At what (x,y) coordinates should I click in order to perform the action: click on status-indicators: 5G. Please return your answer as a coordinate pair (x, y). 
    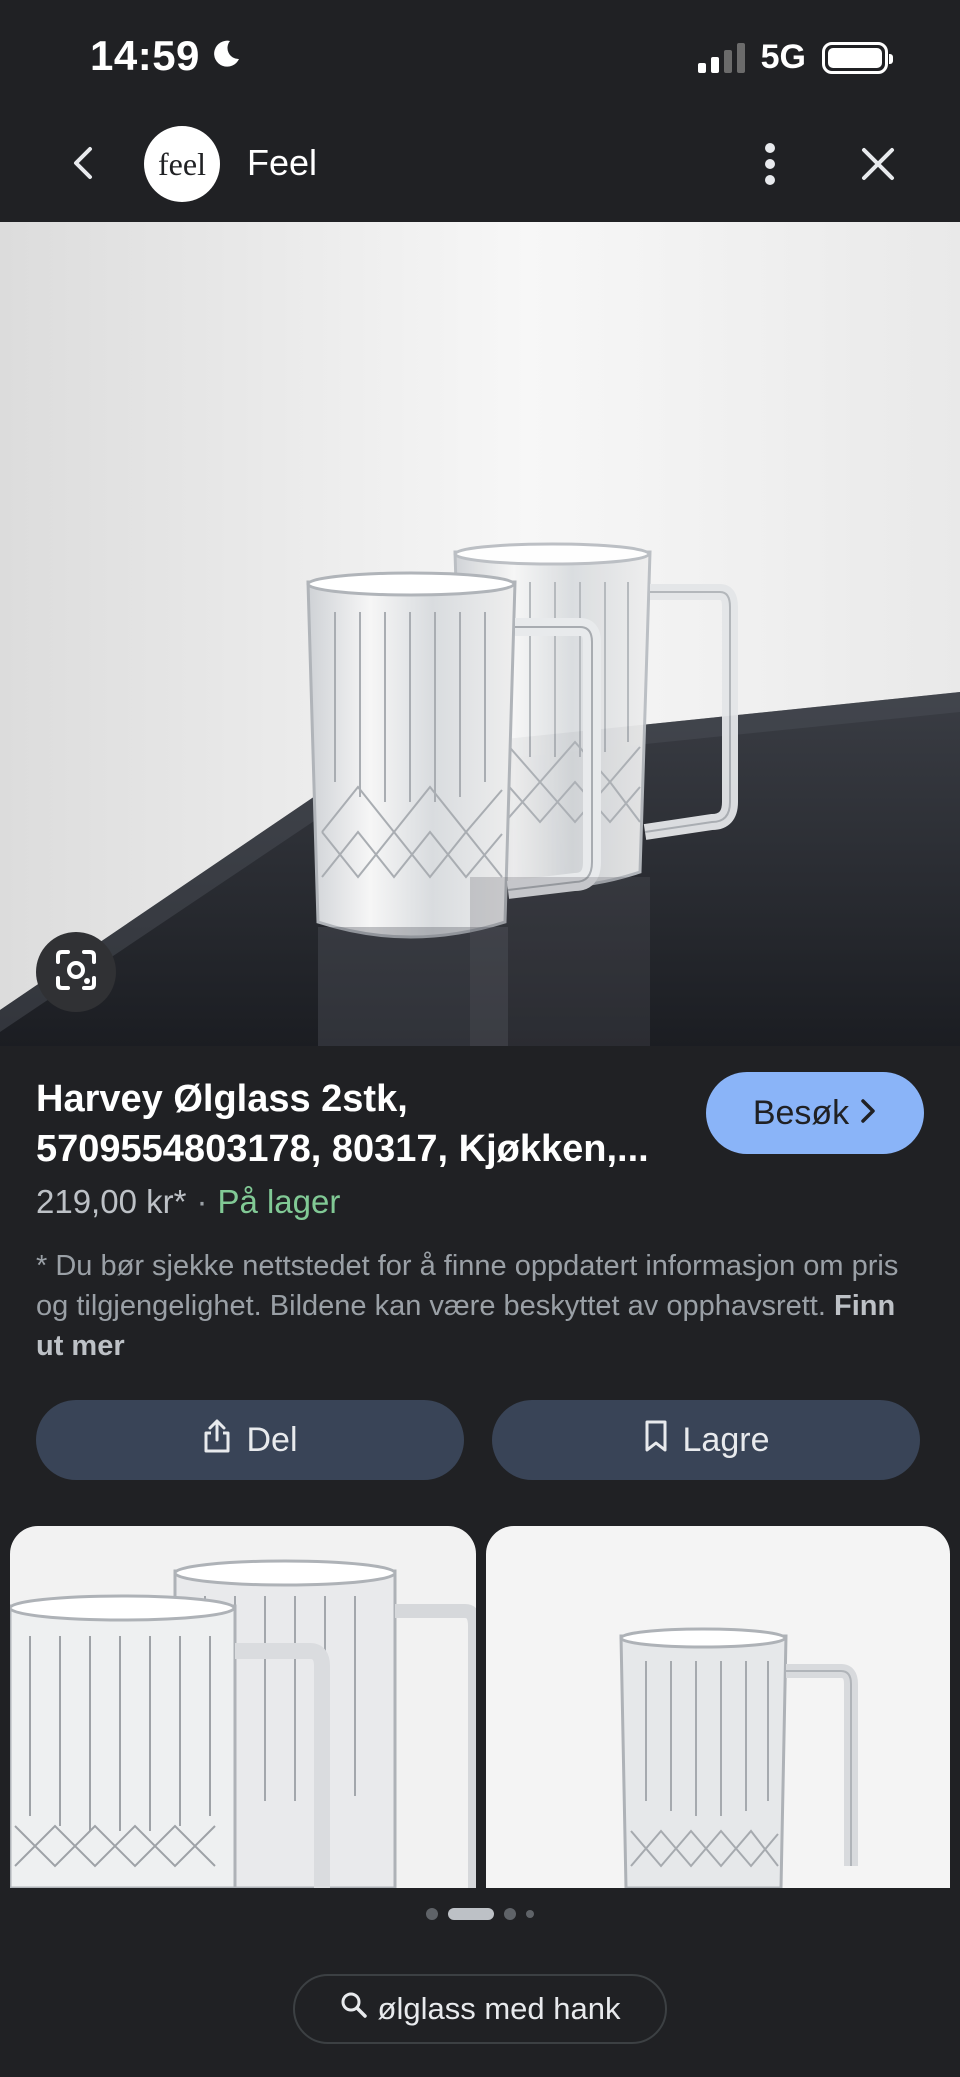
    Looking at the image, I should click on (795, 57).